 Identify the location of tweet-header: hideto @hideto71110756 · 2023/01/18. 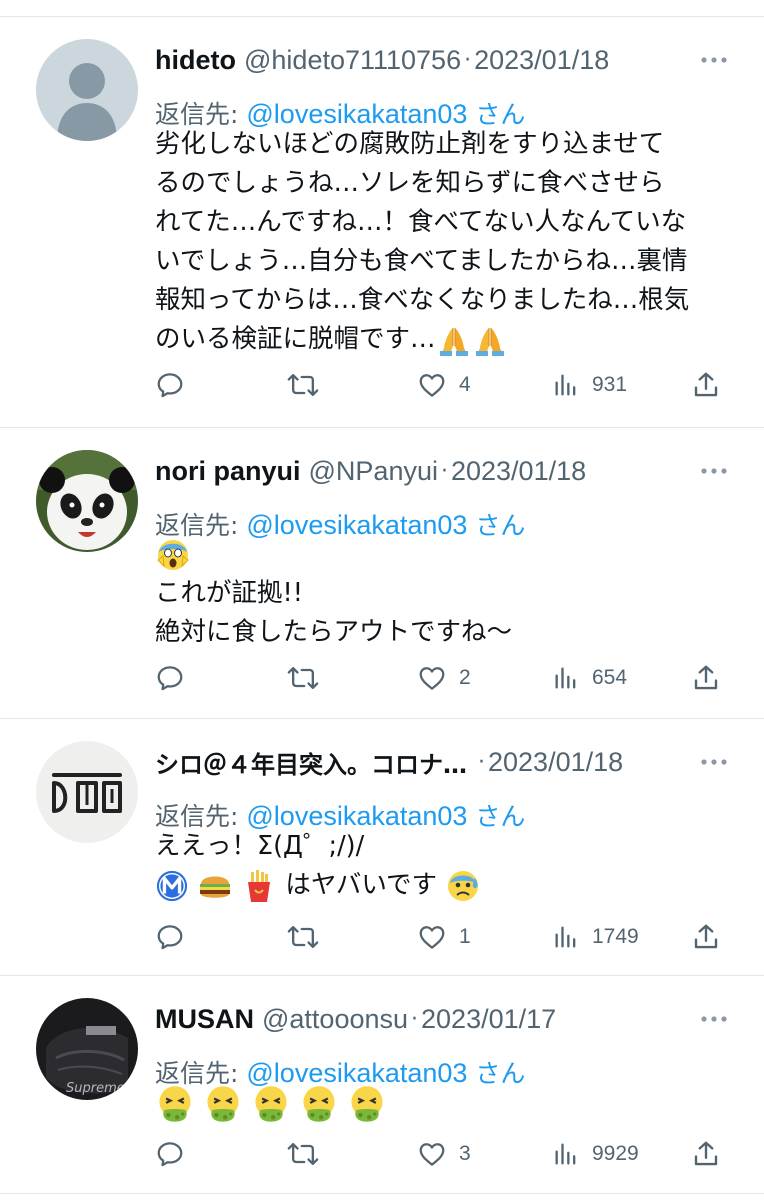
(444, 60).